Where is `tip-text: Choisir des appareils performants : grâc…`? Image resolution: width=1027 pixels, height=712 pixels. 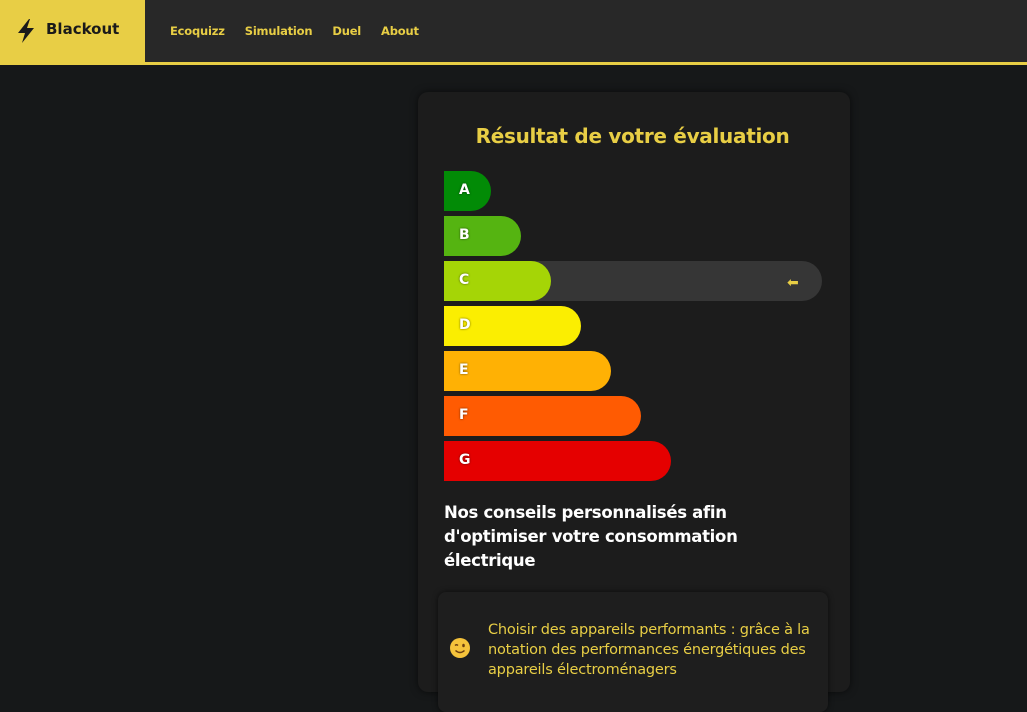 tip-text: Choisir des appareils performants : grâc… is located at coordinates (649, 650).